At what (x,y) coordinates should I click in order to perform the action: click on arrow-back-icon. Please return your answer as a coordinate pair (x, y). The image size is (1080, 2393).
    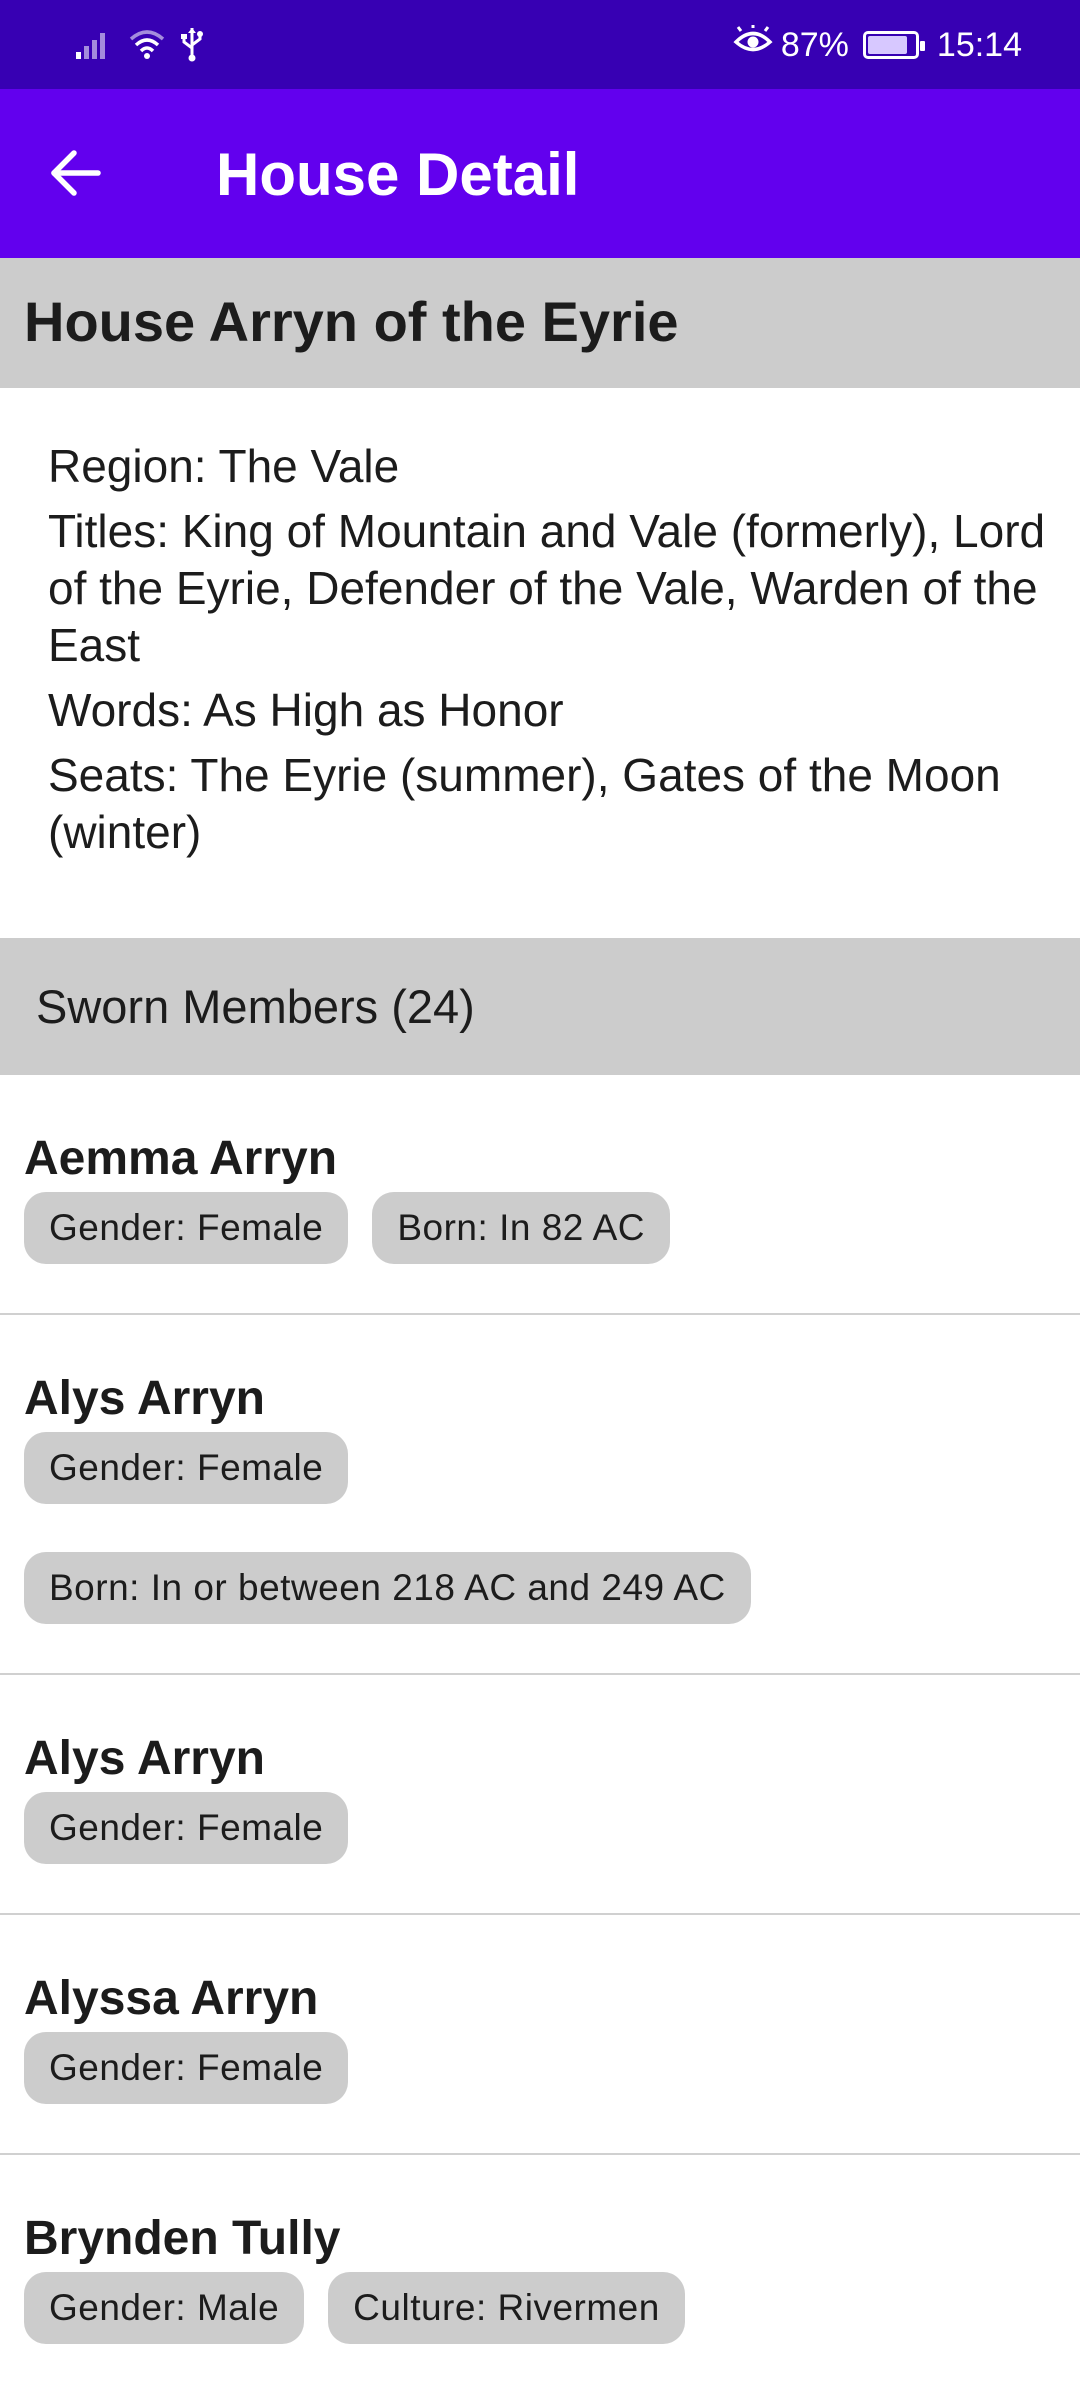
    Looking at the image, I should click on (76, 175).